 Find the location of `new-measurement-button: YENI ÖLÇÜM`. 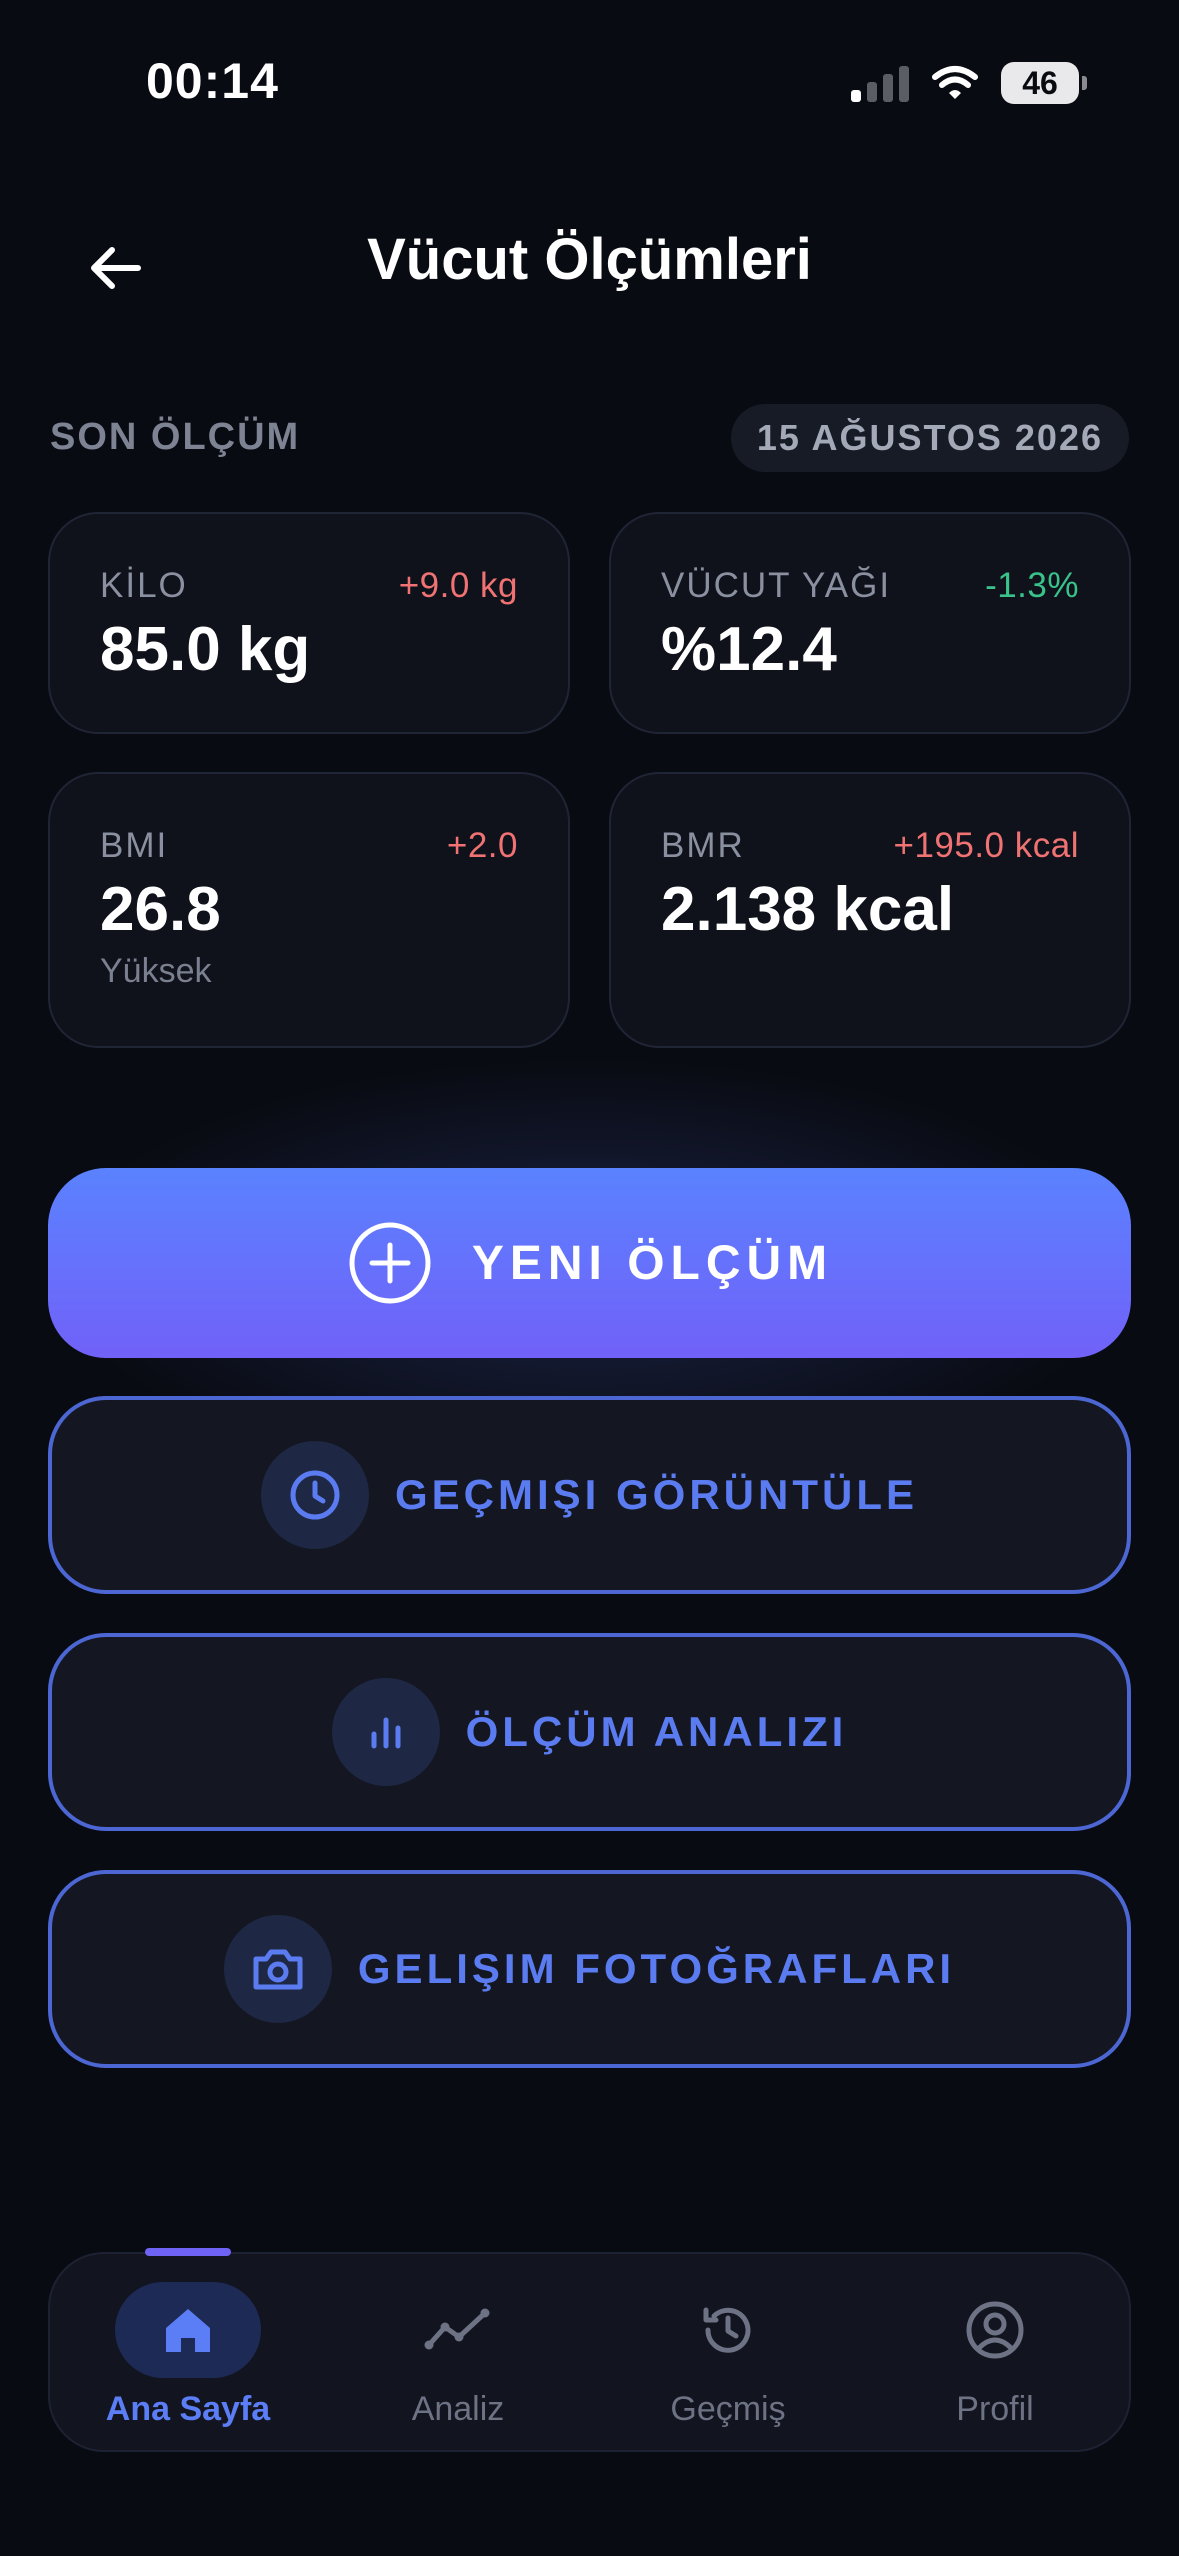

new-measurement-button: YENI ÖLÇÜM is located at coordinates (589, 1263).